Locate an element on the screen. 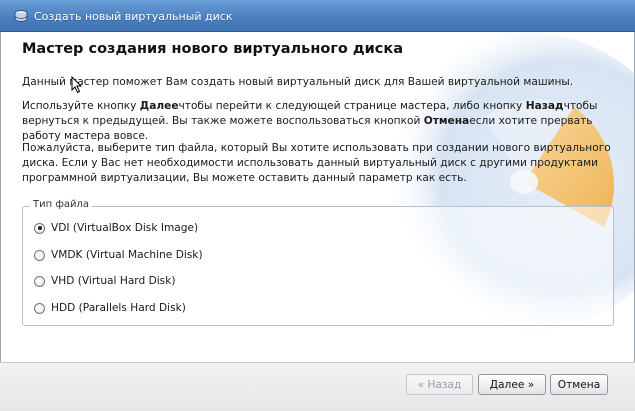 The height and width of the screenshot is (411, 635). radio-vmdk-label: VMDK (Virtual Machine Disk) is located at coordinates (127, 255).